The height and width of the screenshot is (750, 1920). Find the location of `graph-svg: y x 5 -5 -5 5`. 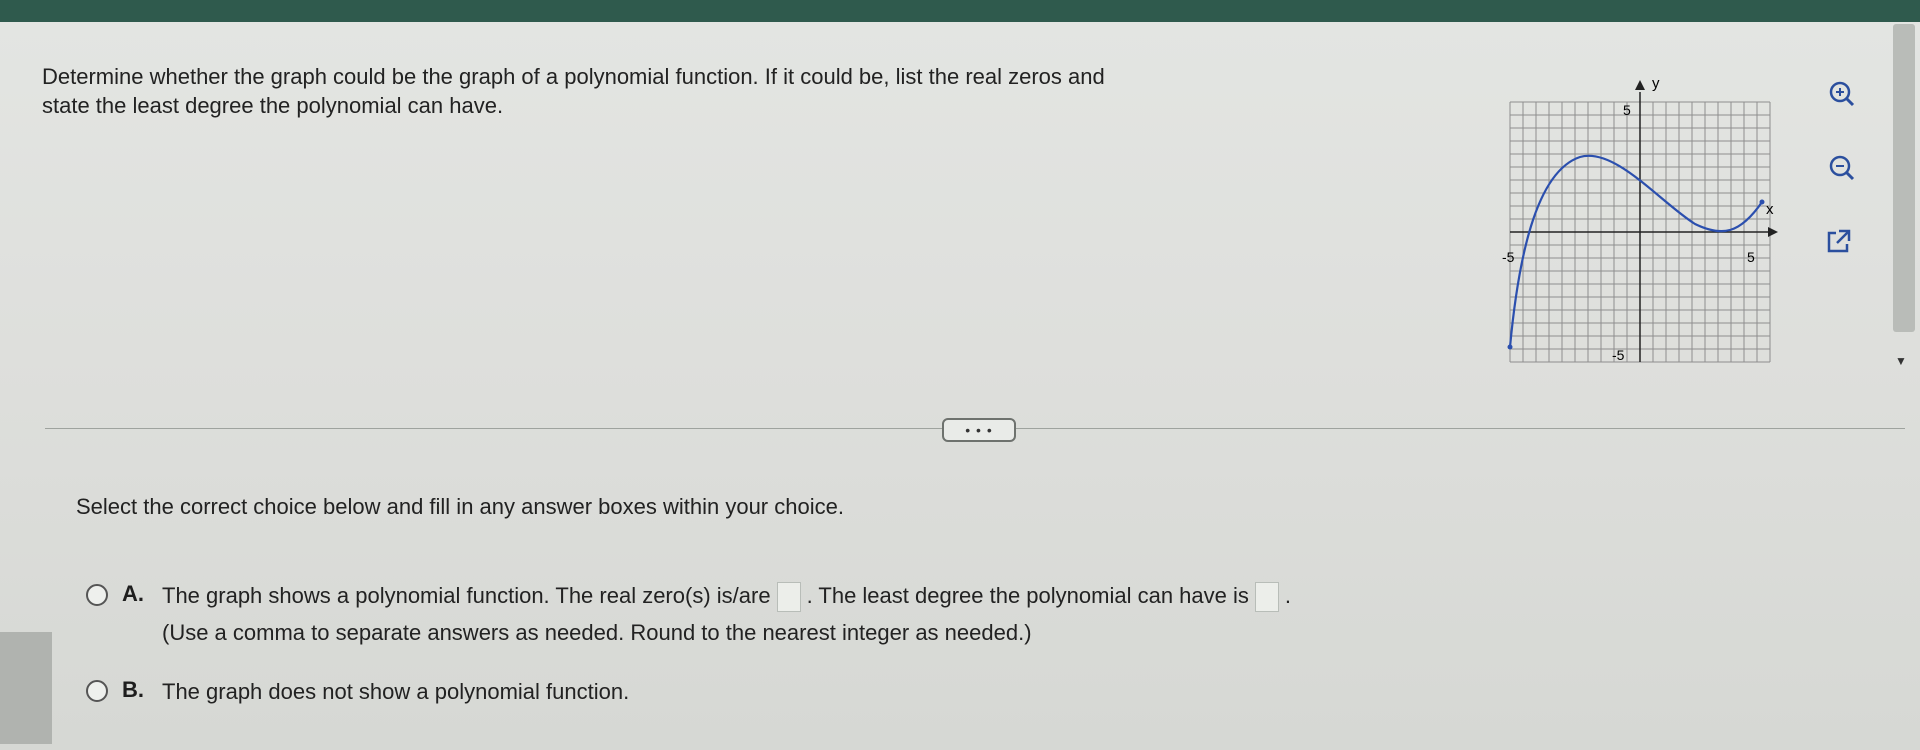

graph-svg: y x 5 -5 -5 5 is located at coordinates (1640, 219).